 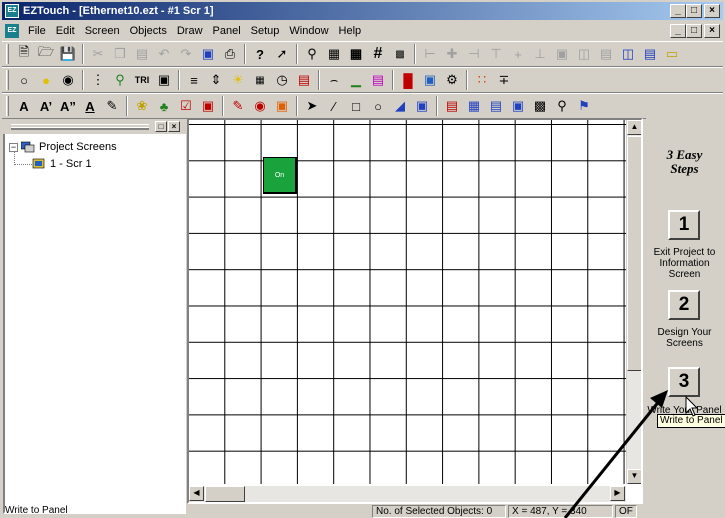 What do you see at coordinates (496, 54) in the screenshot?
I see `align-top-icon: ⊤` at bounding box center [496, 54].